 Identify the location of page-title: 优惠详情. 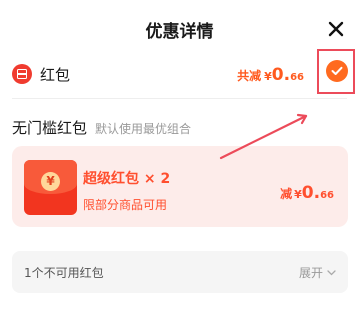
(179, 32).